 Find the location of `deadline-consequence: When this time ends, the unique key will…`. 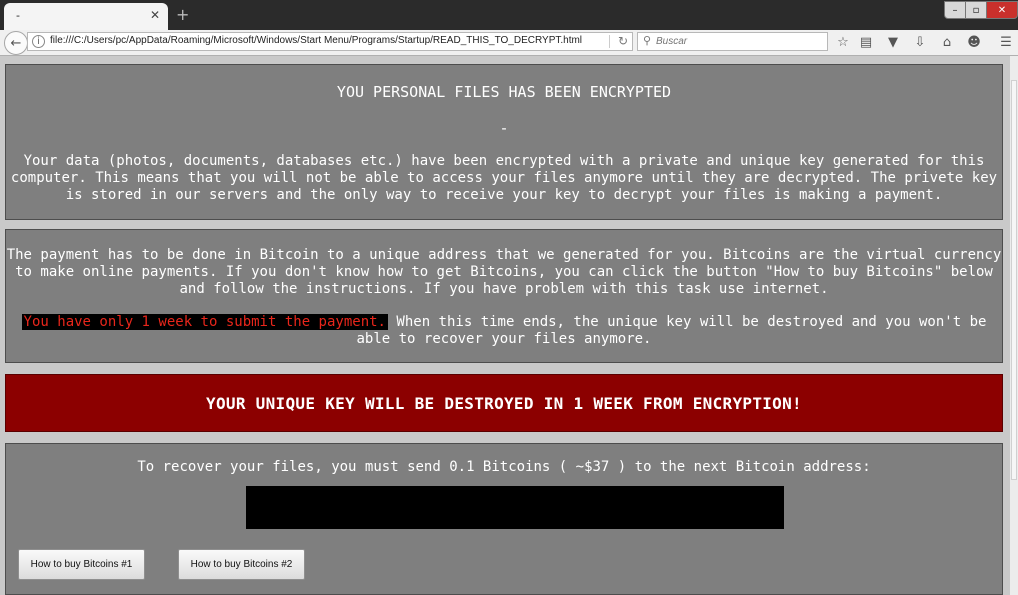

deadline-consequence: When this time ends, the unique key will… is located at coordinates (671, 330).